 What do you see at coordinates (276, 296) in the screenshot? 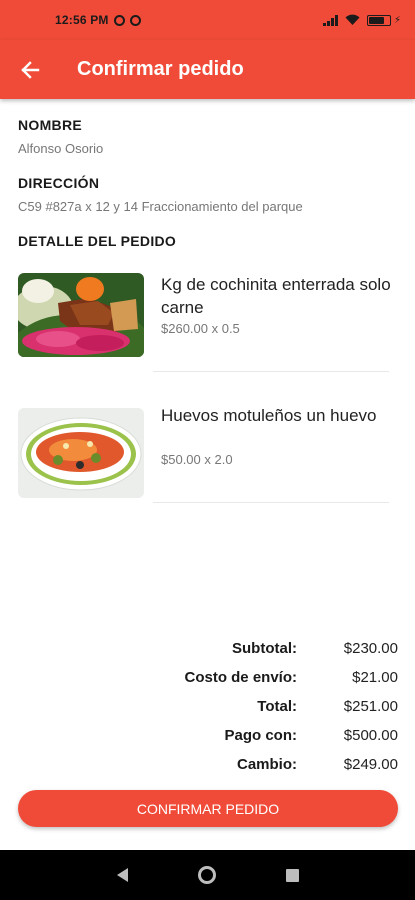
I see `item-name: Kg de cochinita enterrada solo carne` at bounding box center [276, 296].